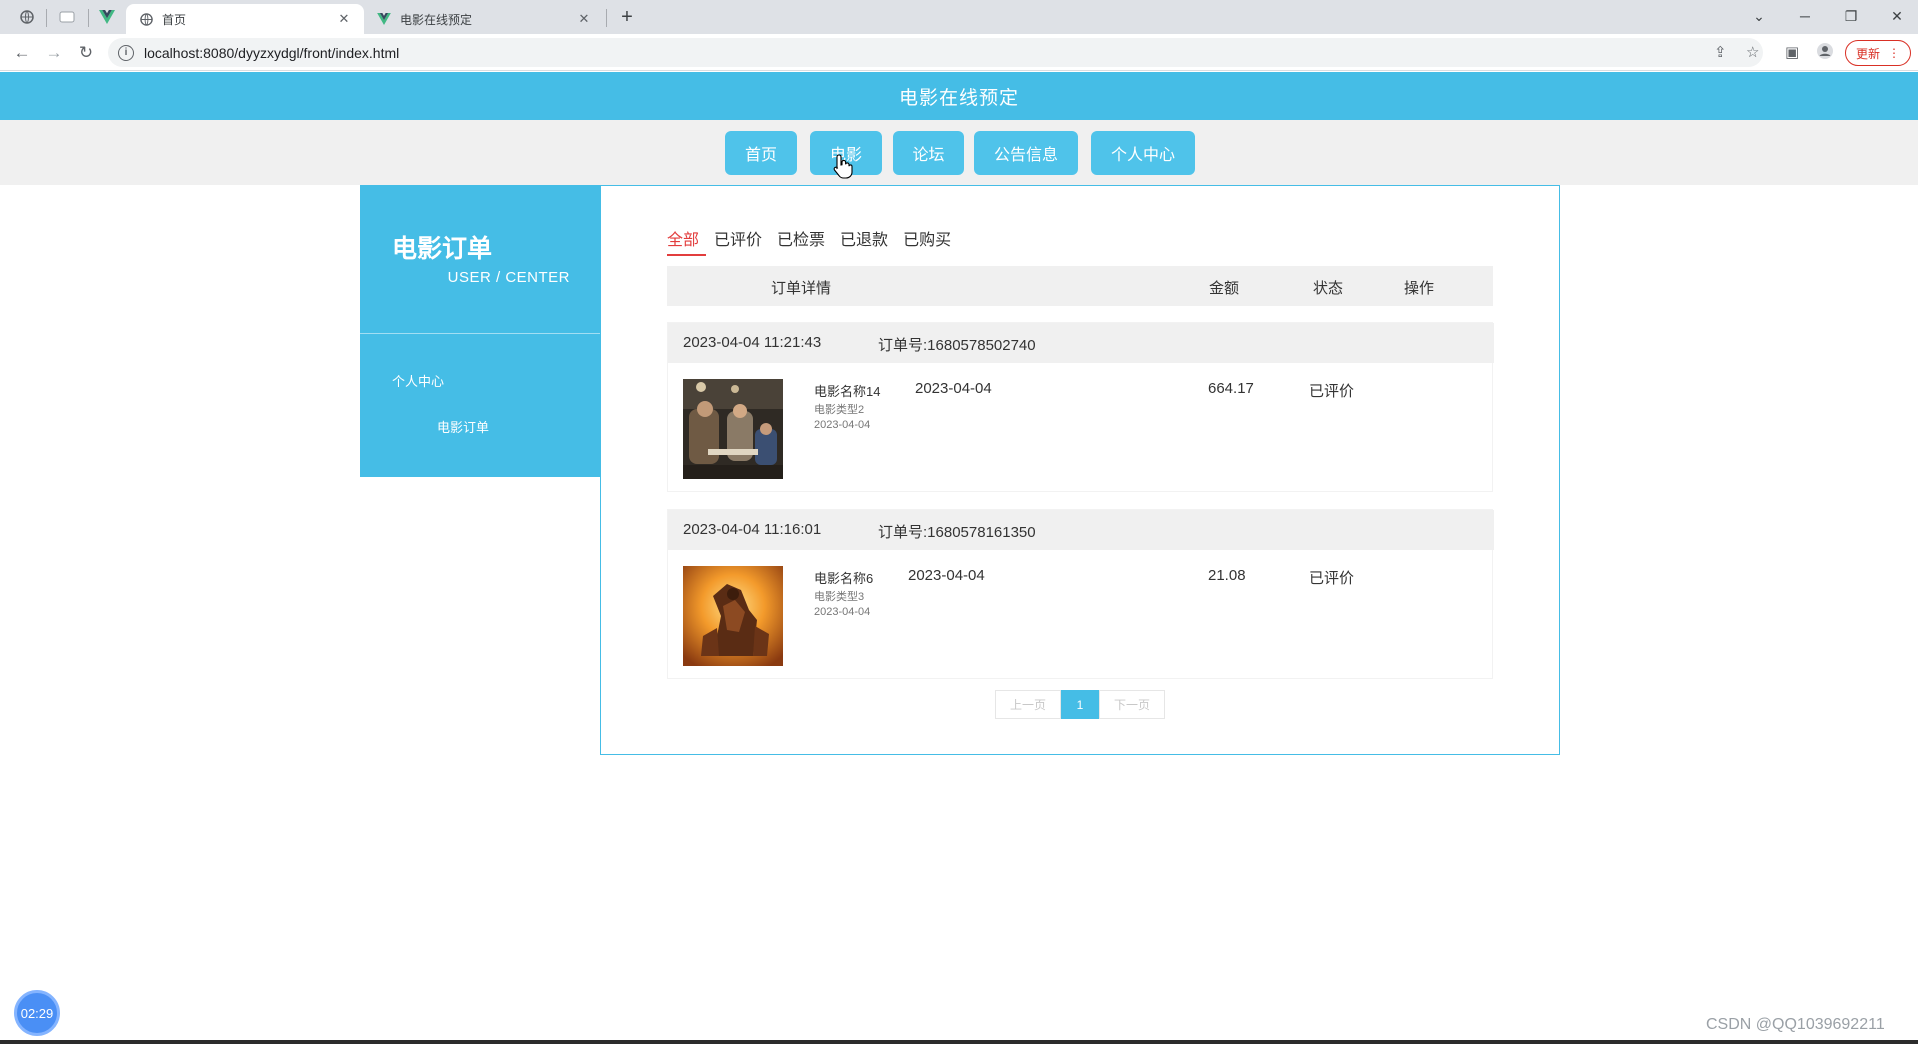 This screenshot has height=1044, width=1918. What do you see at coordinates (1081, 343) in the screenshot?
I see `order-row-header: 2023-04-04 11:21:43 订单号:1680578502740` at bounding box center [1081, 343].